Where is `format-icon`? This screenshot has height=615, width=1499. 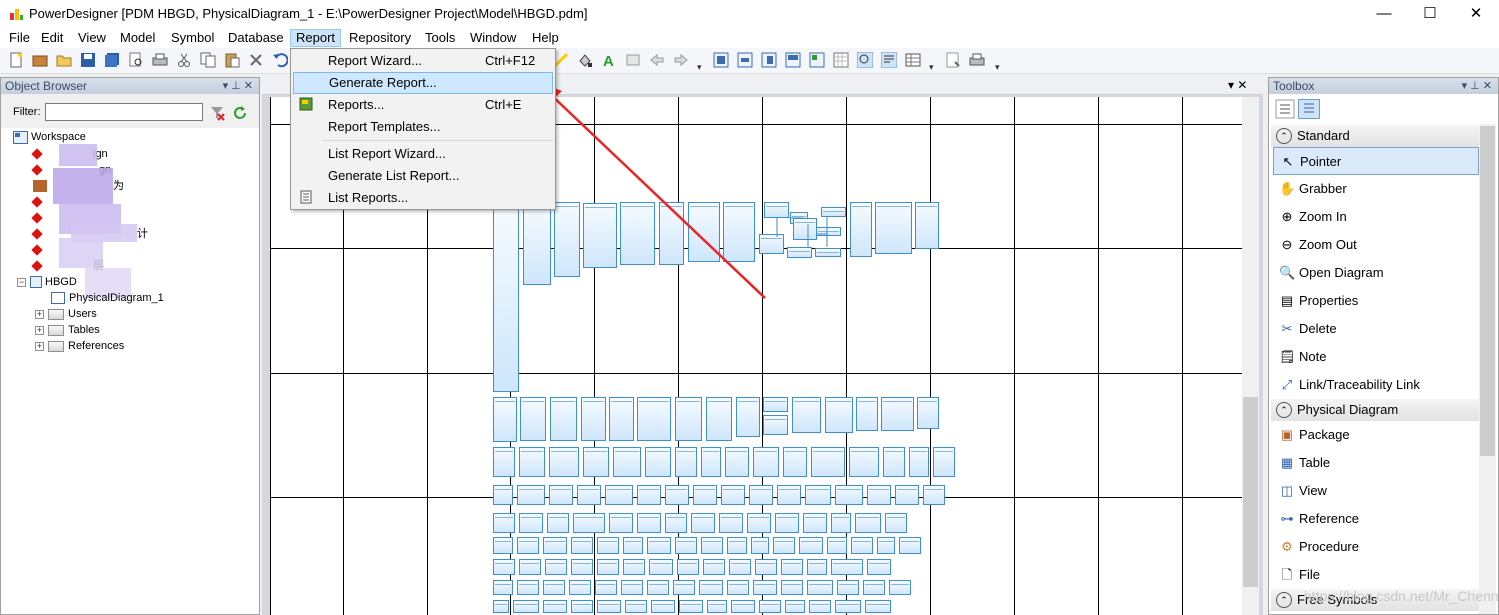 format-icon is located at coordinates (633, 60).